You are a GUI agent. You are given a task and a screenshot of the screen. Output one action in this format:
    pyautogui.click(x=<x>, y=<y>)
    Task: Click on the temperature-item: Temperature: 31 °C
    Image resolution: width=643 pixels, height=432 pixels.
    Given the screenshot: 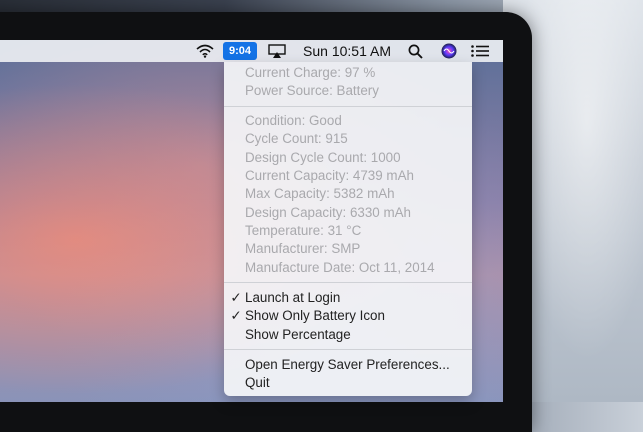 What is the action you would take?
    pyautogui.click(x=303, y=230)
    